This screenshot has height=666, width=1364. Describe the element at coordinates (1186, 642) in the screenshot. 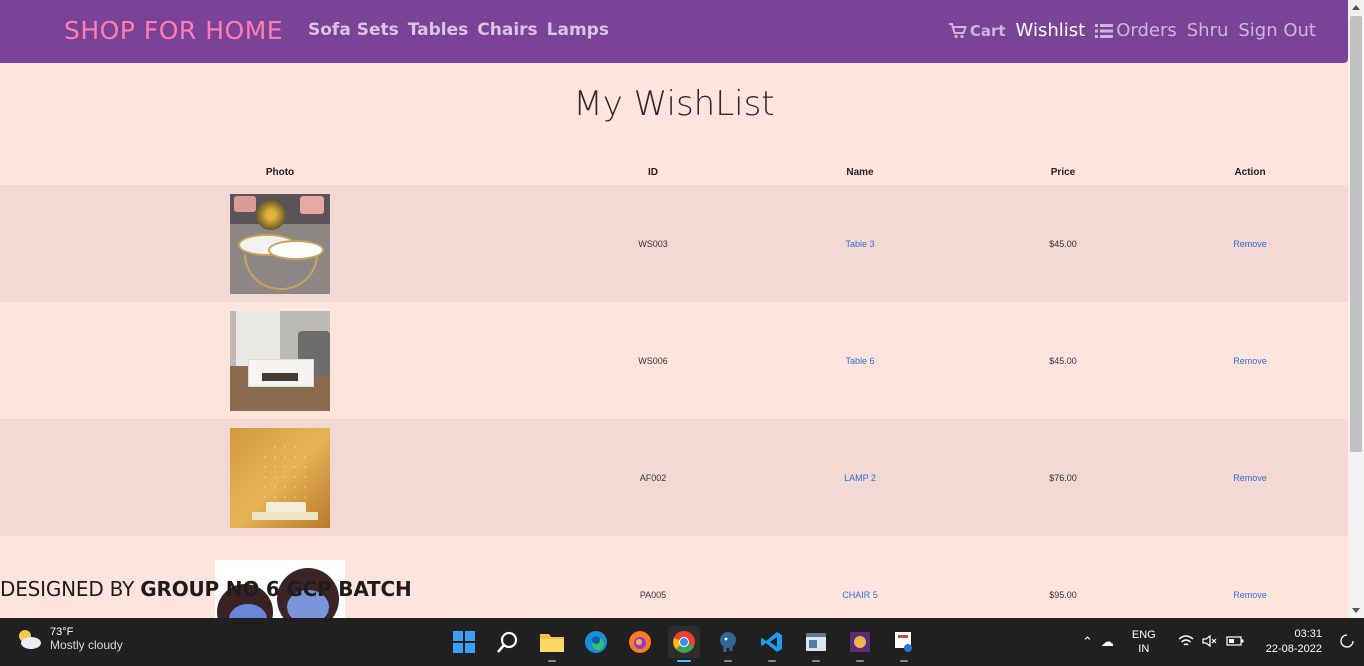

I see `wifi-icon` at that location.